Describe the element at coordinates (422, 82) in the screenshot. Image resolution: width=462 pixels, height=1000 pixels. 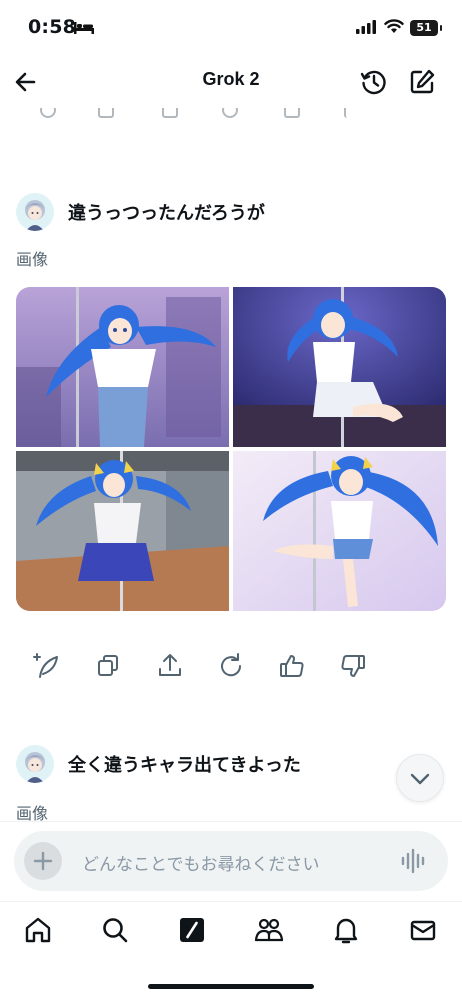
I see `new-chat-icon` at that location.